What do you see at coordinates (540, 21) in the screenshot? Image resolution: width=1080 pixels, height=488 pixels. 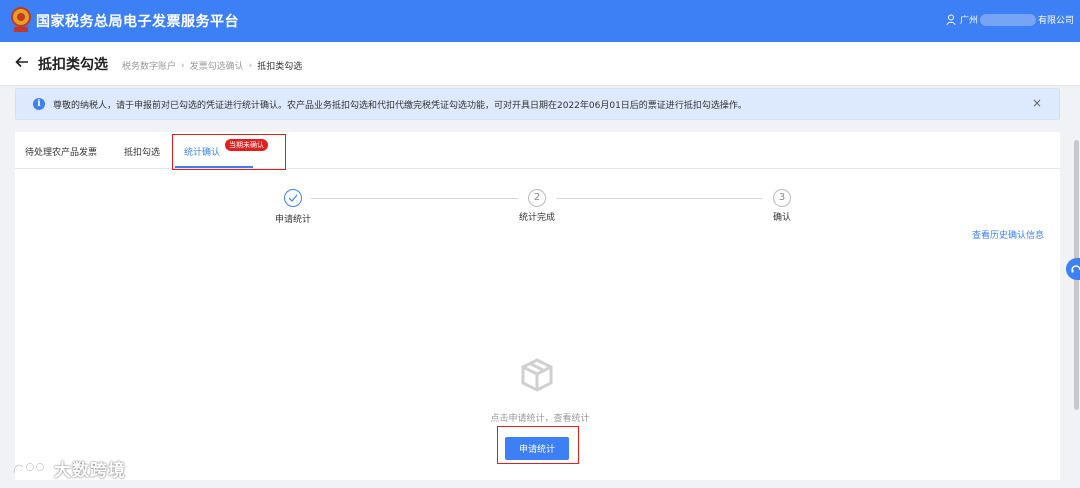 I see `top-header: 国家税务总局电子发票服务平台 广州 有限公司` at bounding box center [540, 21].